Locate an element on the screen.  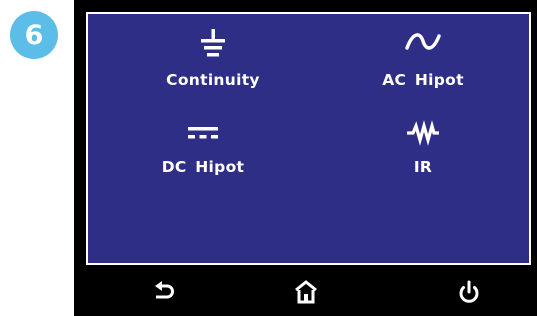
continuity-label: Continuity is located at coordinates (213, 80).